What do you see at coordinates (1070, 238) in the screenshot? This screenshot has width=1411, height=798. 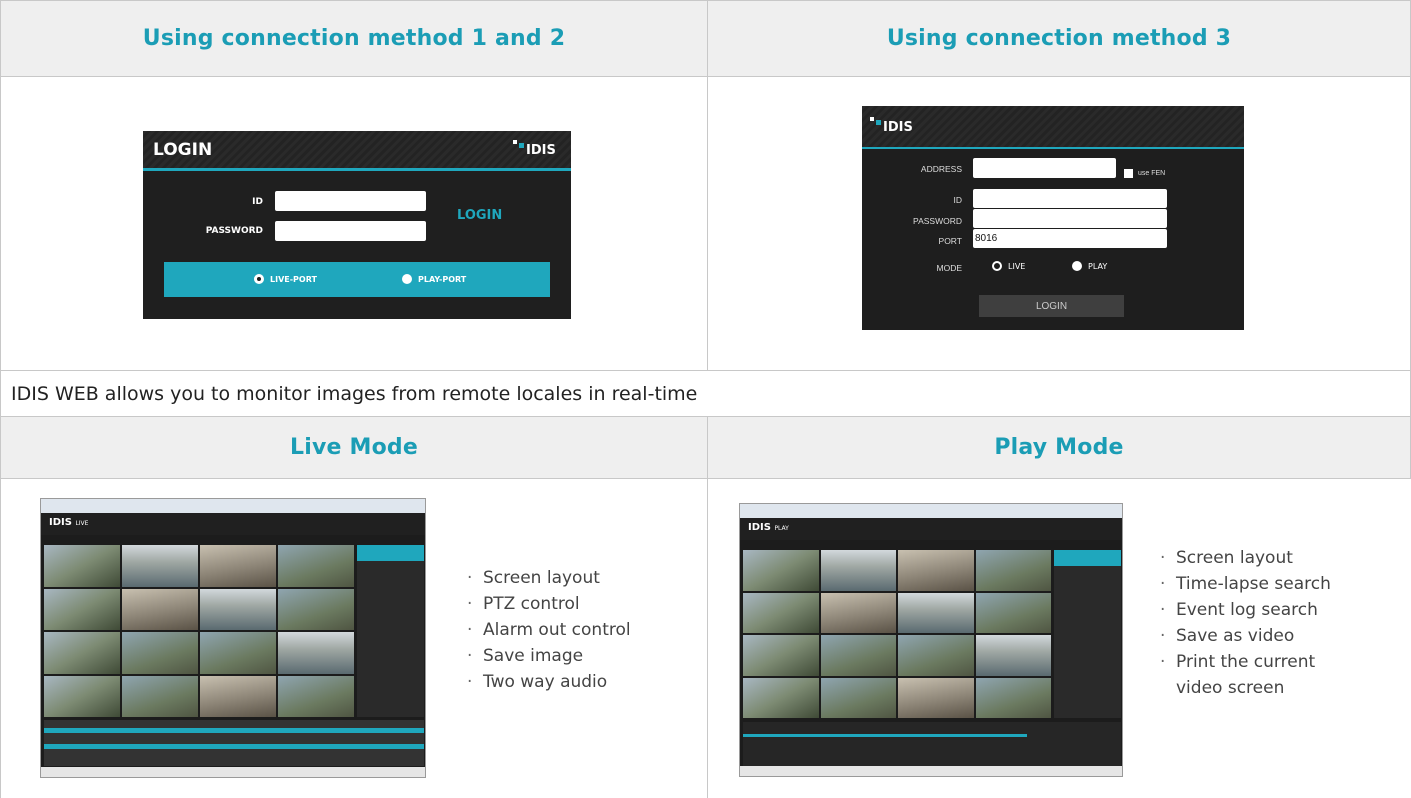 I see `port-input: 8016` at bounding box center [1070, 238].